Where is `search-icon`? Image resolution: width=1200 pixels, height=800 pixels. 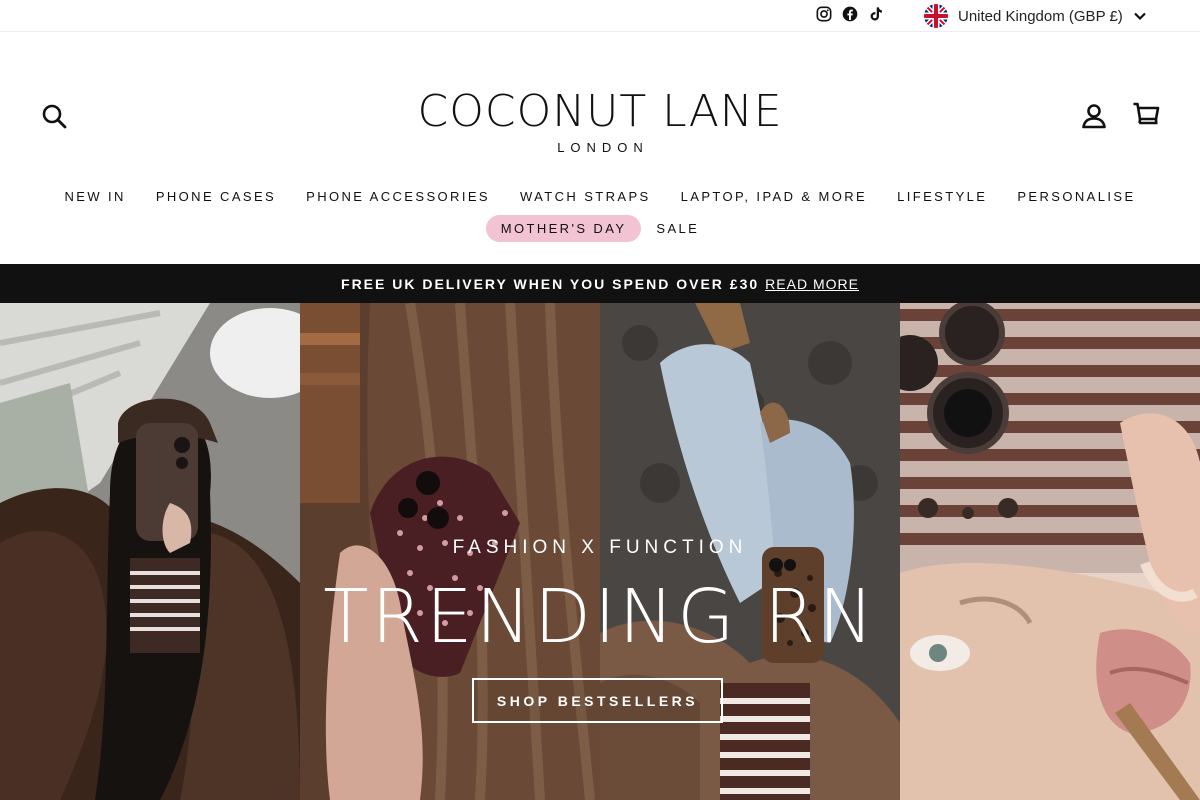
search-icon is located at coordinates (54, 116).